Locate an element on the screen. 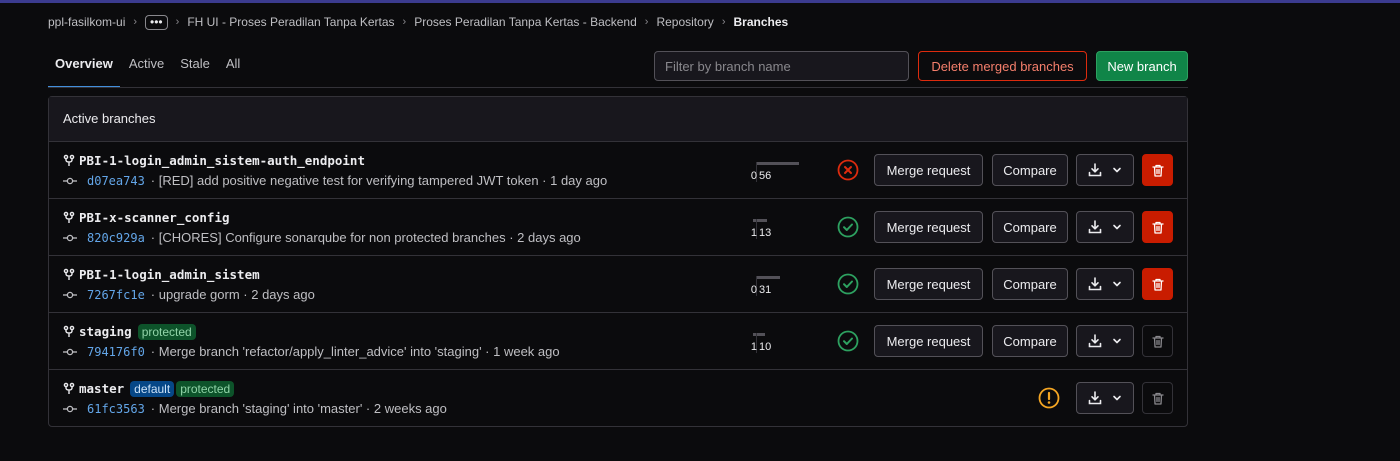 Image resolution: width=1400 pixels, height=461 pixels. tab-all: All is located at coordinates (233, 70).